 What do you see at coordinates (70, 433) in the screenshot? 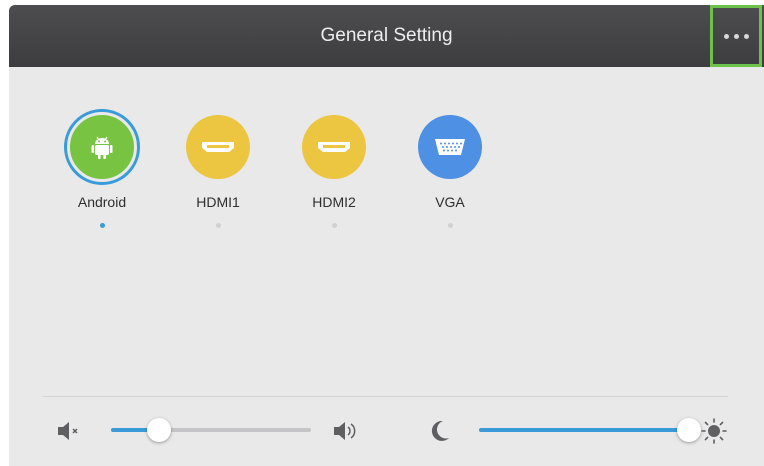
I see `volume-mute-icon` at bounding box center [70, 433].